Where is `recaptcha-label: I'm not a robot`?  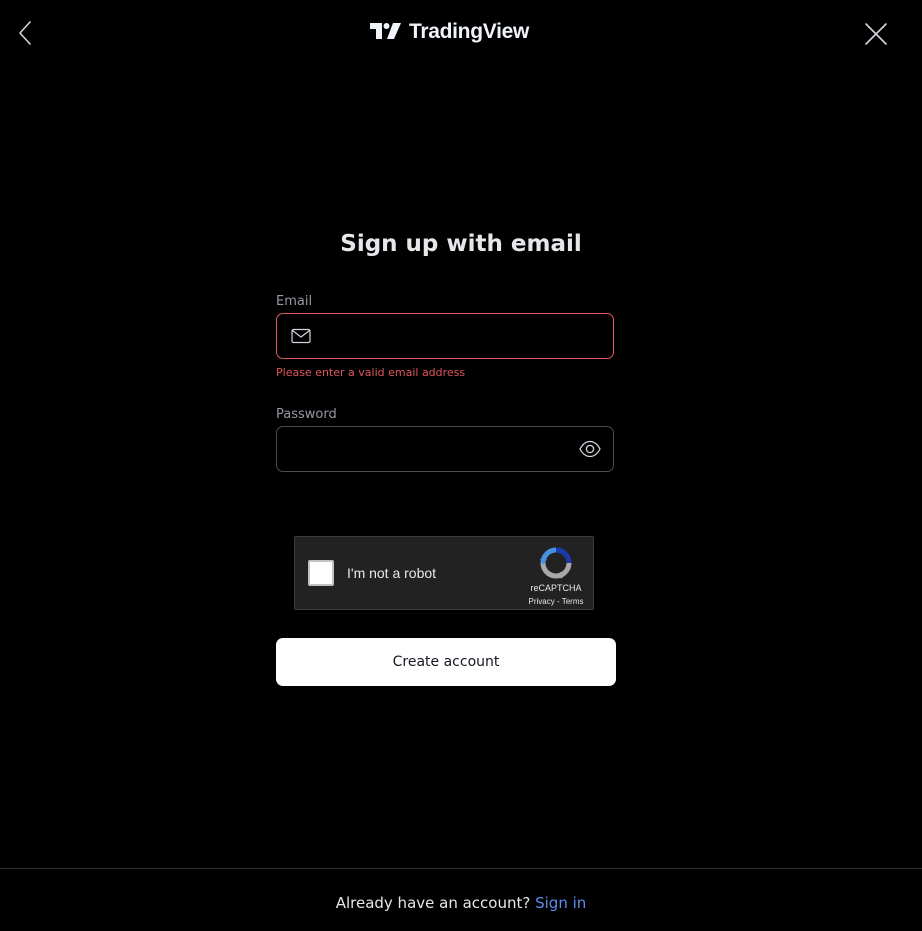 recaptcha-label: I'm not a robot is located at coordinates (392, 573).